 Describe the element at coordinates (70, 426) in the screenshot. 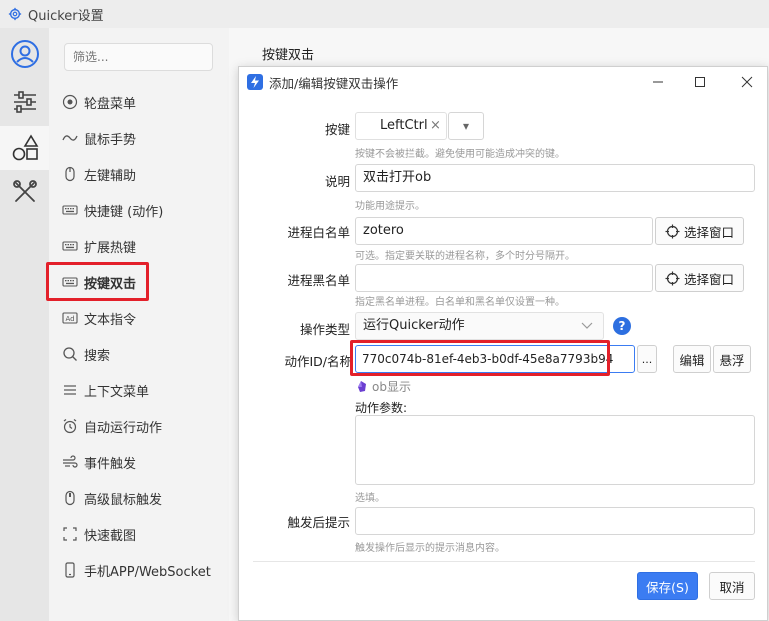

I see `alarm-clock-icon` at that location.